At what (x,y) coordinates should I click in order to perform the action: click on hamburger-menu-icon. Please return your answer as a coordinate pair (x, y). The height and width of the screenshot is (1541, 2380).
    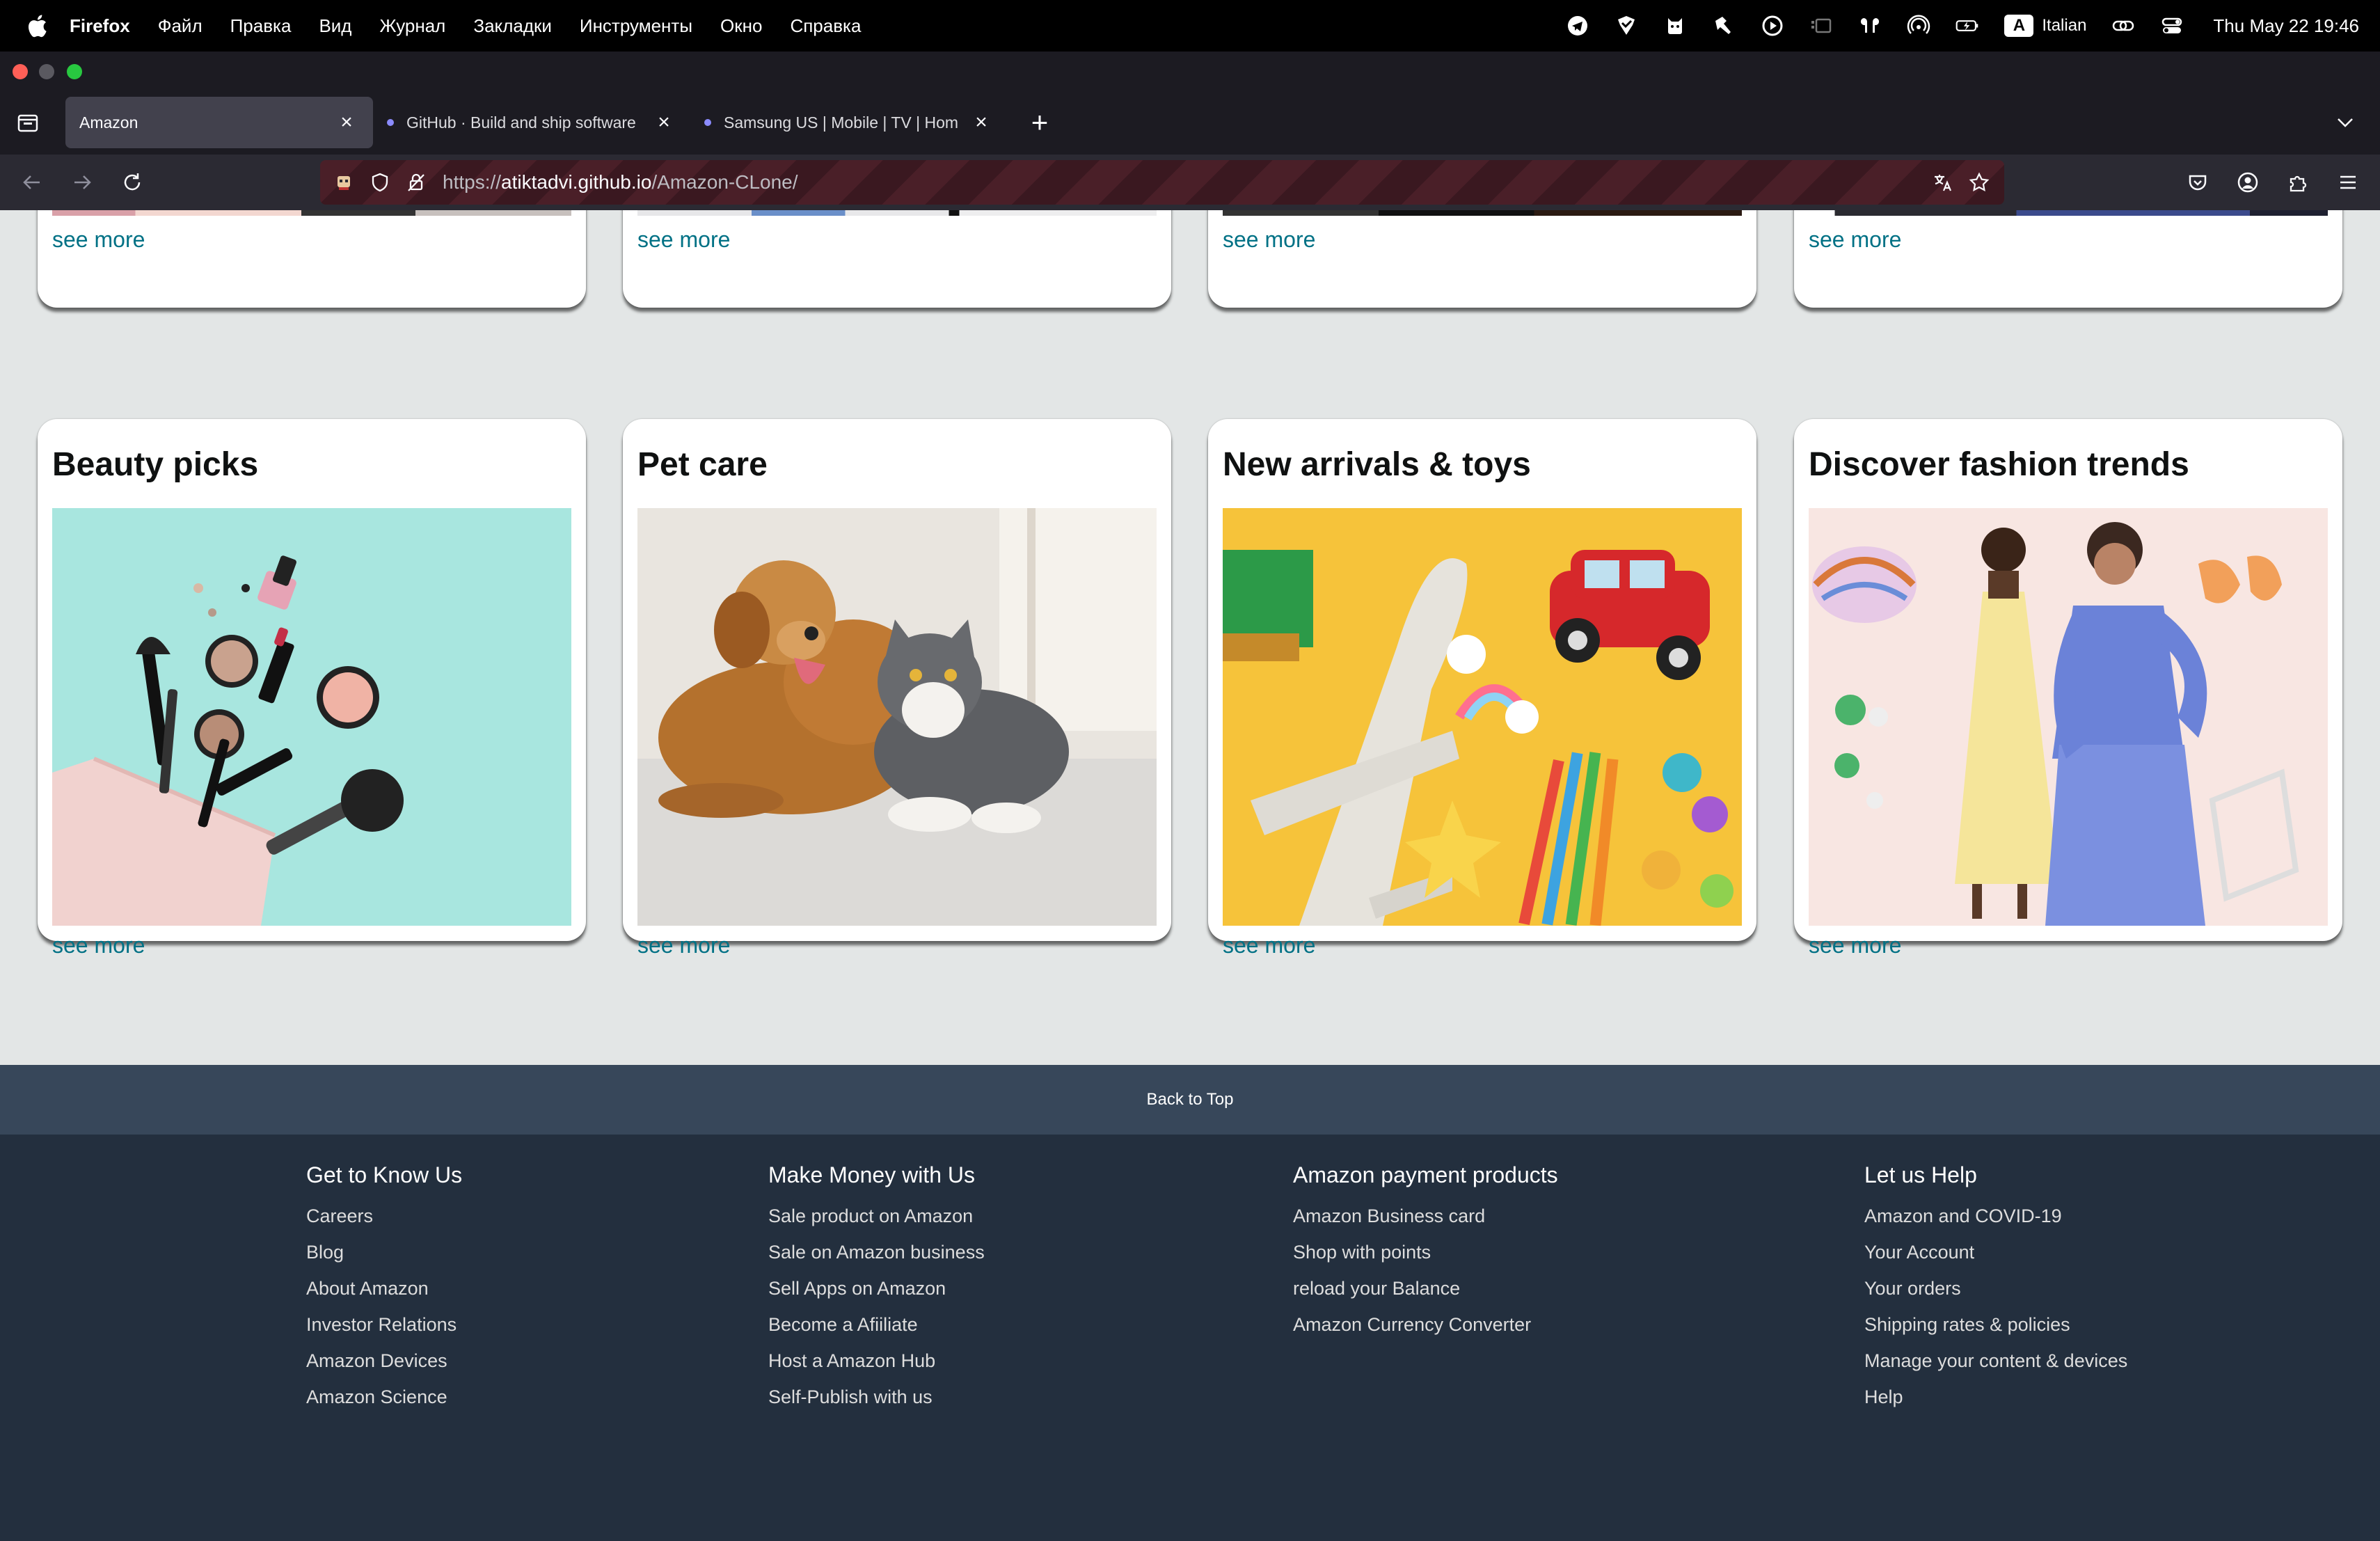
    Looking at the image, I should click on (2348, 182).